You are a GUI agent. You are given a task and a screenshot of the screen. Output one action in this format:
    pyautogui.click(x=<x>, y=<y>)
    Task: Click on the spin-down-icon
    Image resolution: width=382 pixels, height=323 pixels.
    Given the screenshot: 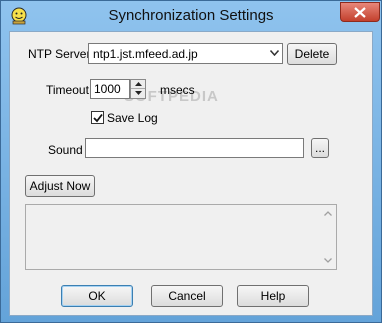 What is the action you would take?
    pyautogui.click(x=138, y=93)
    